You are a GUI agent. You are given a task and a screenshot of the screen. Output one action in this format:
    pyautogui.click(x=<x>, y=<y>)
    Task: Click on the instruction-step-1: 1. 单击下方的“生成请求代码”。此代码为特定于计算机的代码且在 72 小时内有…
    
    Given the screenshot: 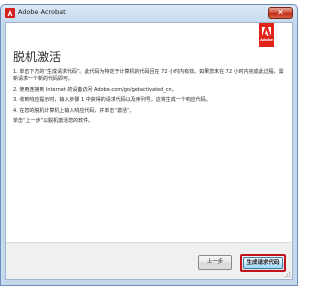 What is the action you would take?
    pyautogui.click(x=148, y=76)
    